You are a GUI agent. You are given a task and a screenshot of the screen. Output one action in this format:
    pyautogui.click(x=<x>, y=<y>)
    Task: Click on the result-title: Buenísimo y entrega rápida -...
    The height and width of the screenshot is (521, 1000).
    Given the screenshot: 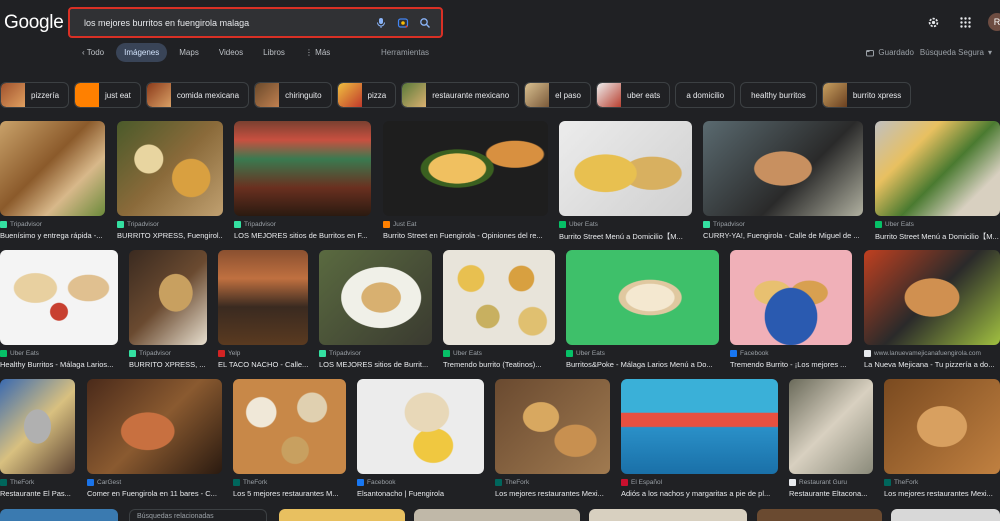 What is the action you would take?
    pyautogui.click(x=52, y=235)
    